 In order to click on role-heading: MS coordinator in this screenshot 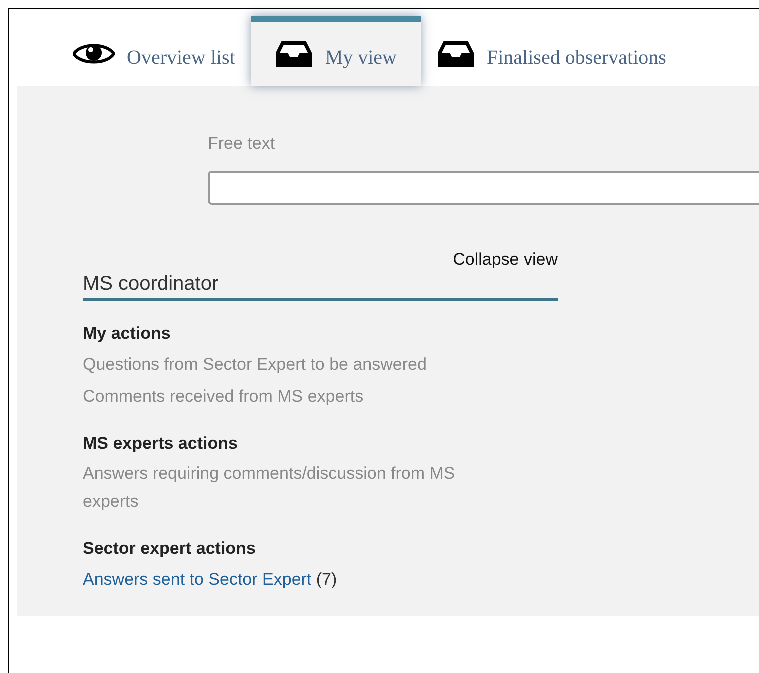, I will do `click(320, 286)`.